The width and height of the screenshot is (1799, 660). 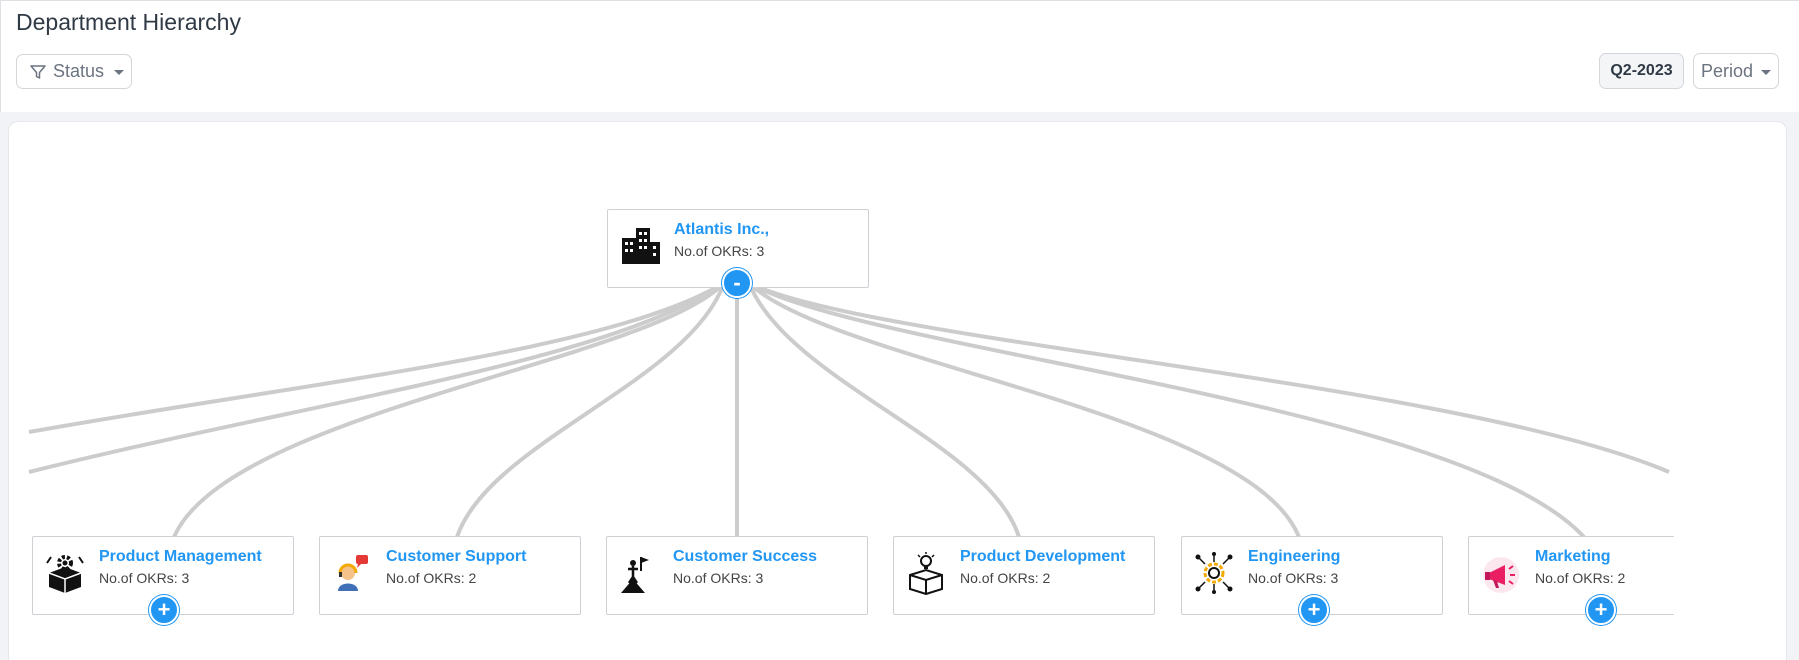 I want to click on org-node-product-development: Product Development No.of OKRs: 2, so click(x=1024, y=575).